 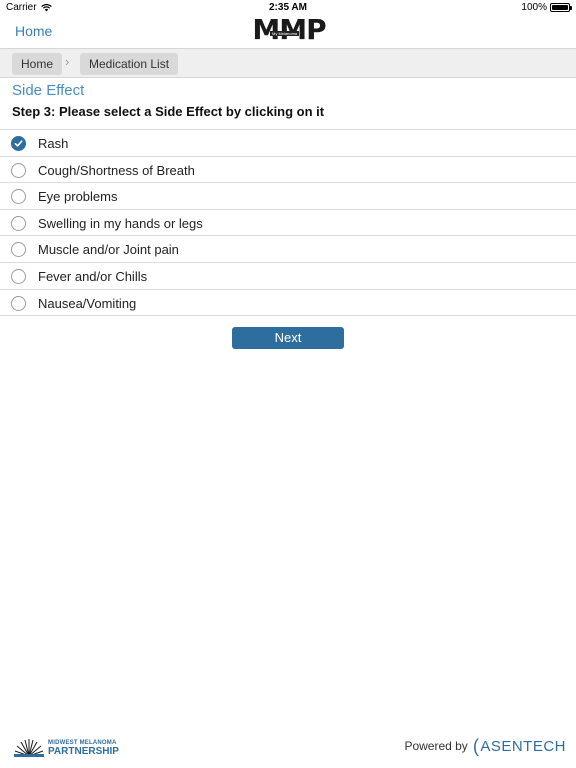 I want to click on powered-by: Powered by ( ASENTECH, so click(x=485, y=746).